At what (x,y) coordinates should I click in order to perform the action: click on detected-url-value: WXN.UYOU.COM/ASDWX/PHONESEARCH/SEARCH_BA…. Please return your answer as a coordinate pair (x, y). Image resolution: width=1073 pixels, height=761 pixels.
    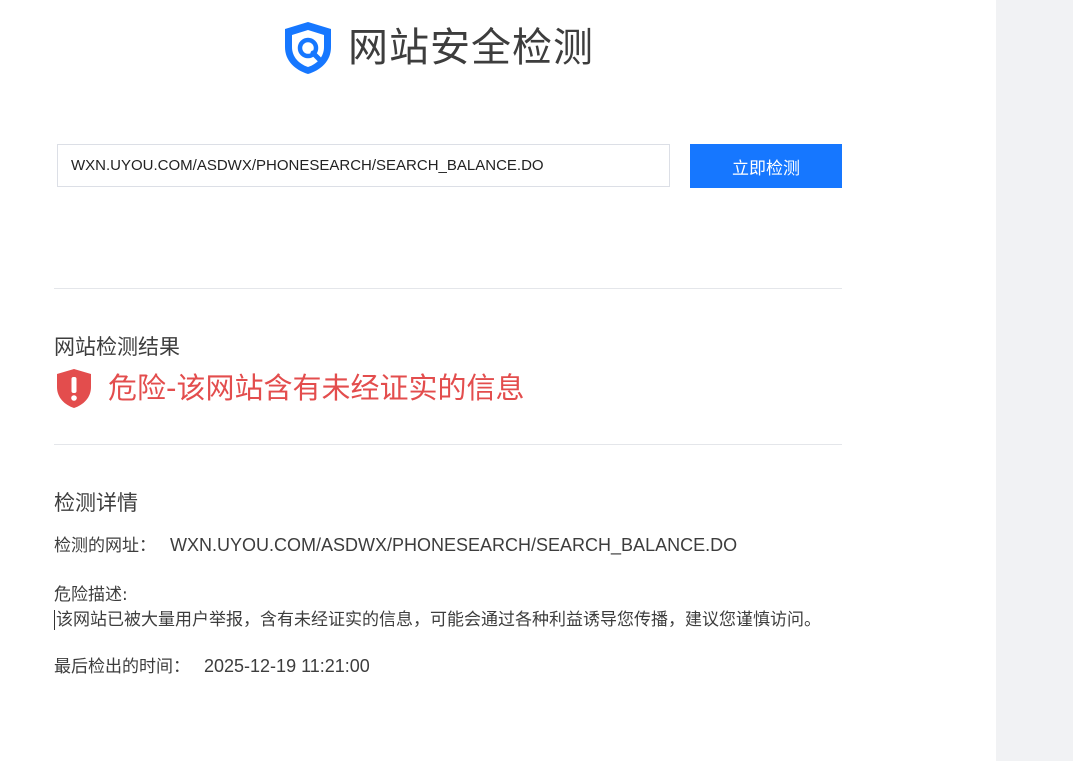
    Looking at the image, I should click on (454, 545).